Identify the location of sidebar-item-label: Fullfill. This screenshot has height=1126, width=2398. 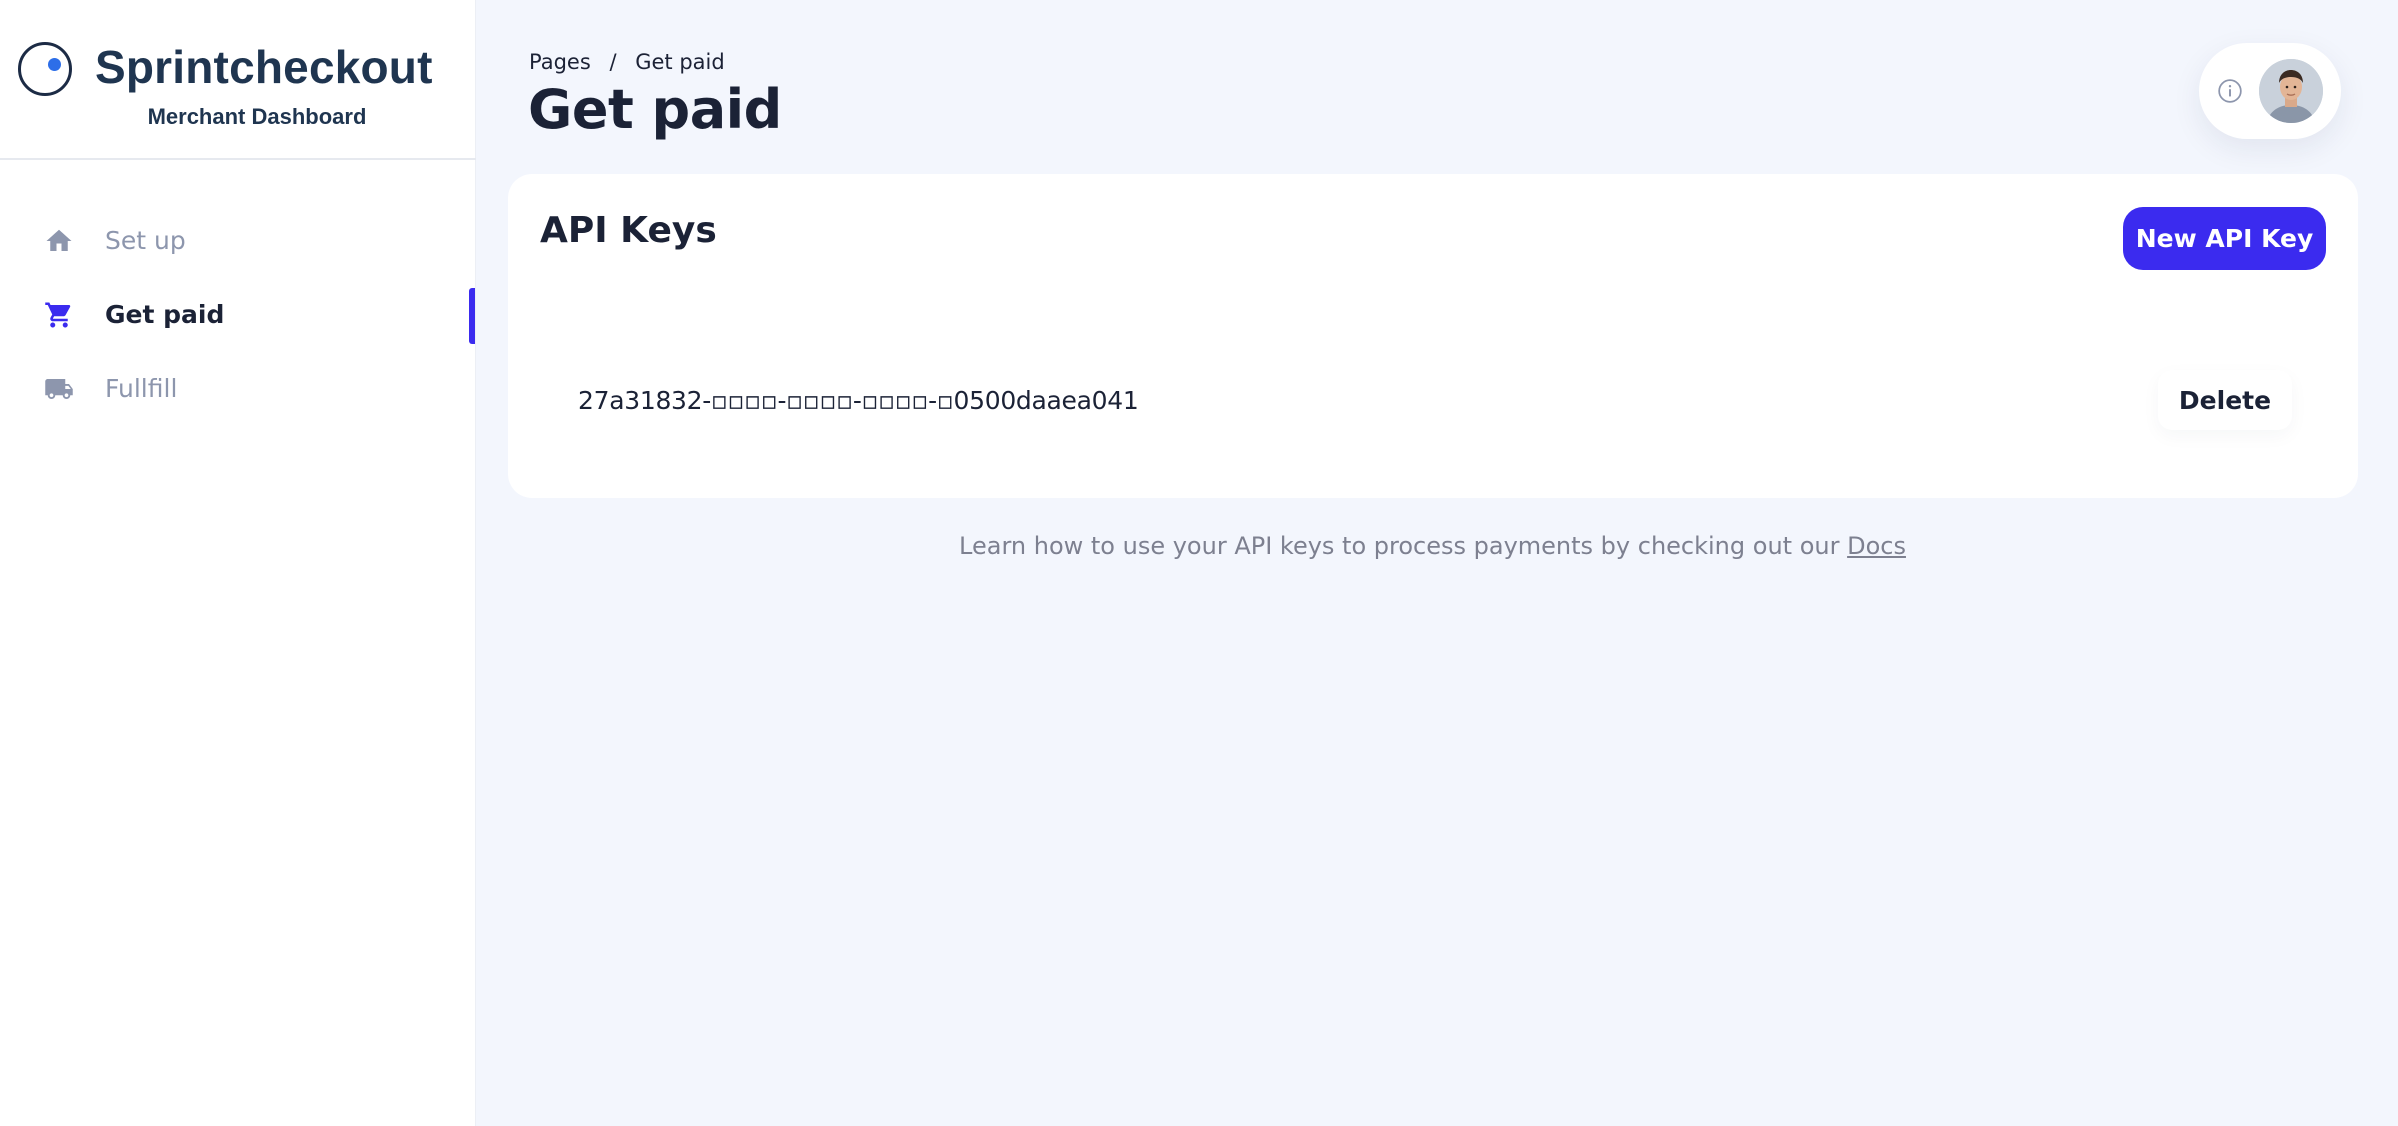
(141, 388).